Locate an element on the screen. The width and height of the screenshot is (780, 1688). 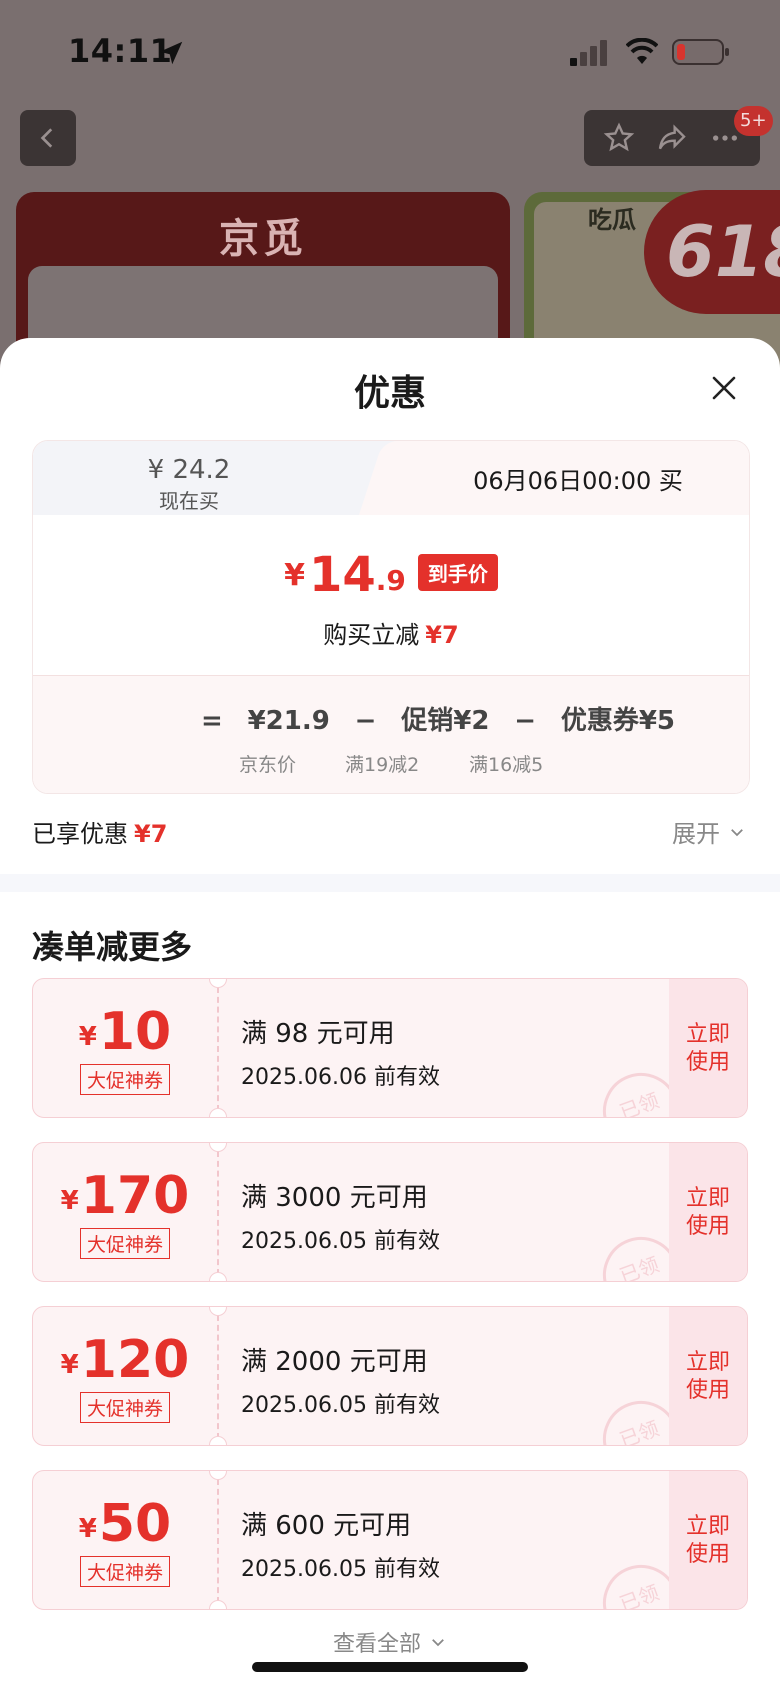
enjoyed-label: 已享优惠 is located at coordinates (80, 834).